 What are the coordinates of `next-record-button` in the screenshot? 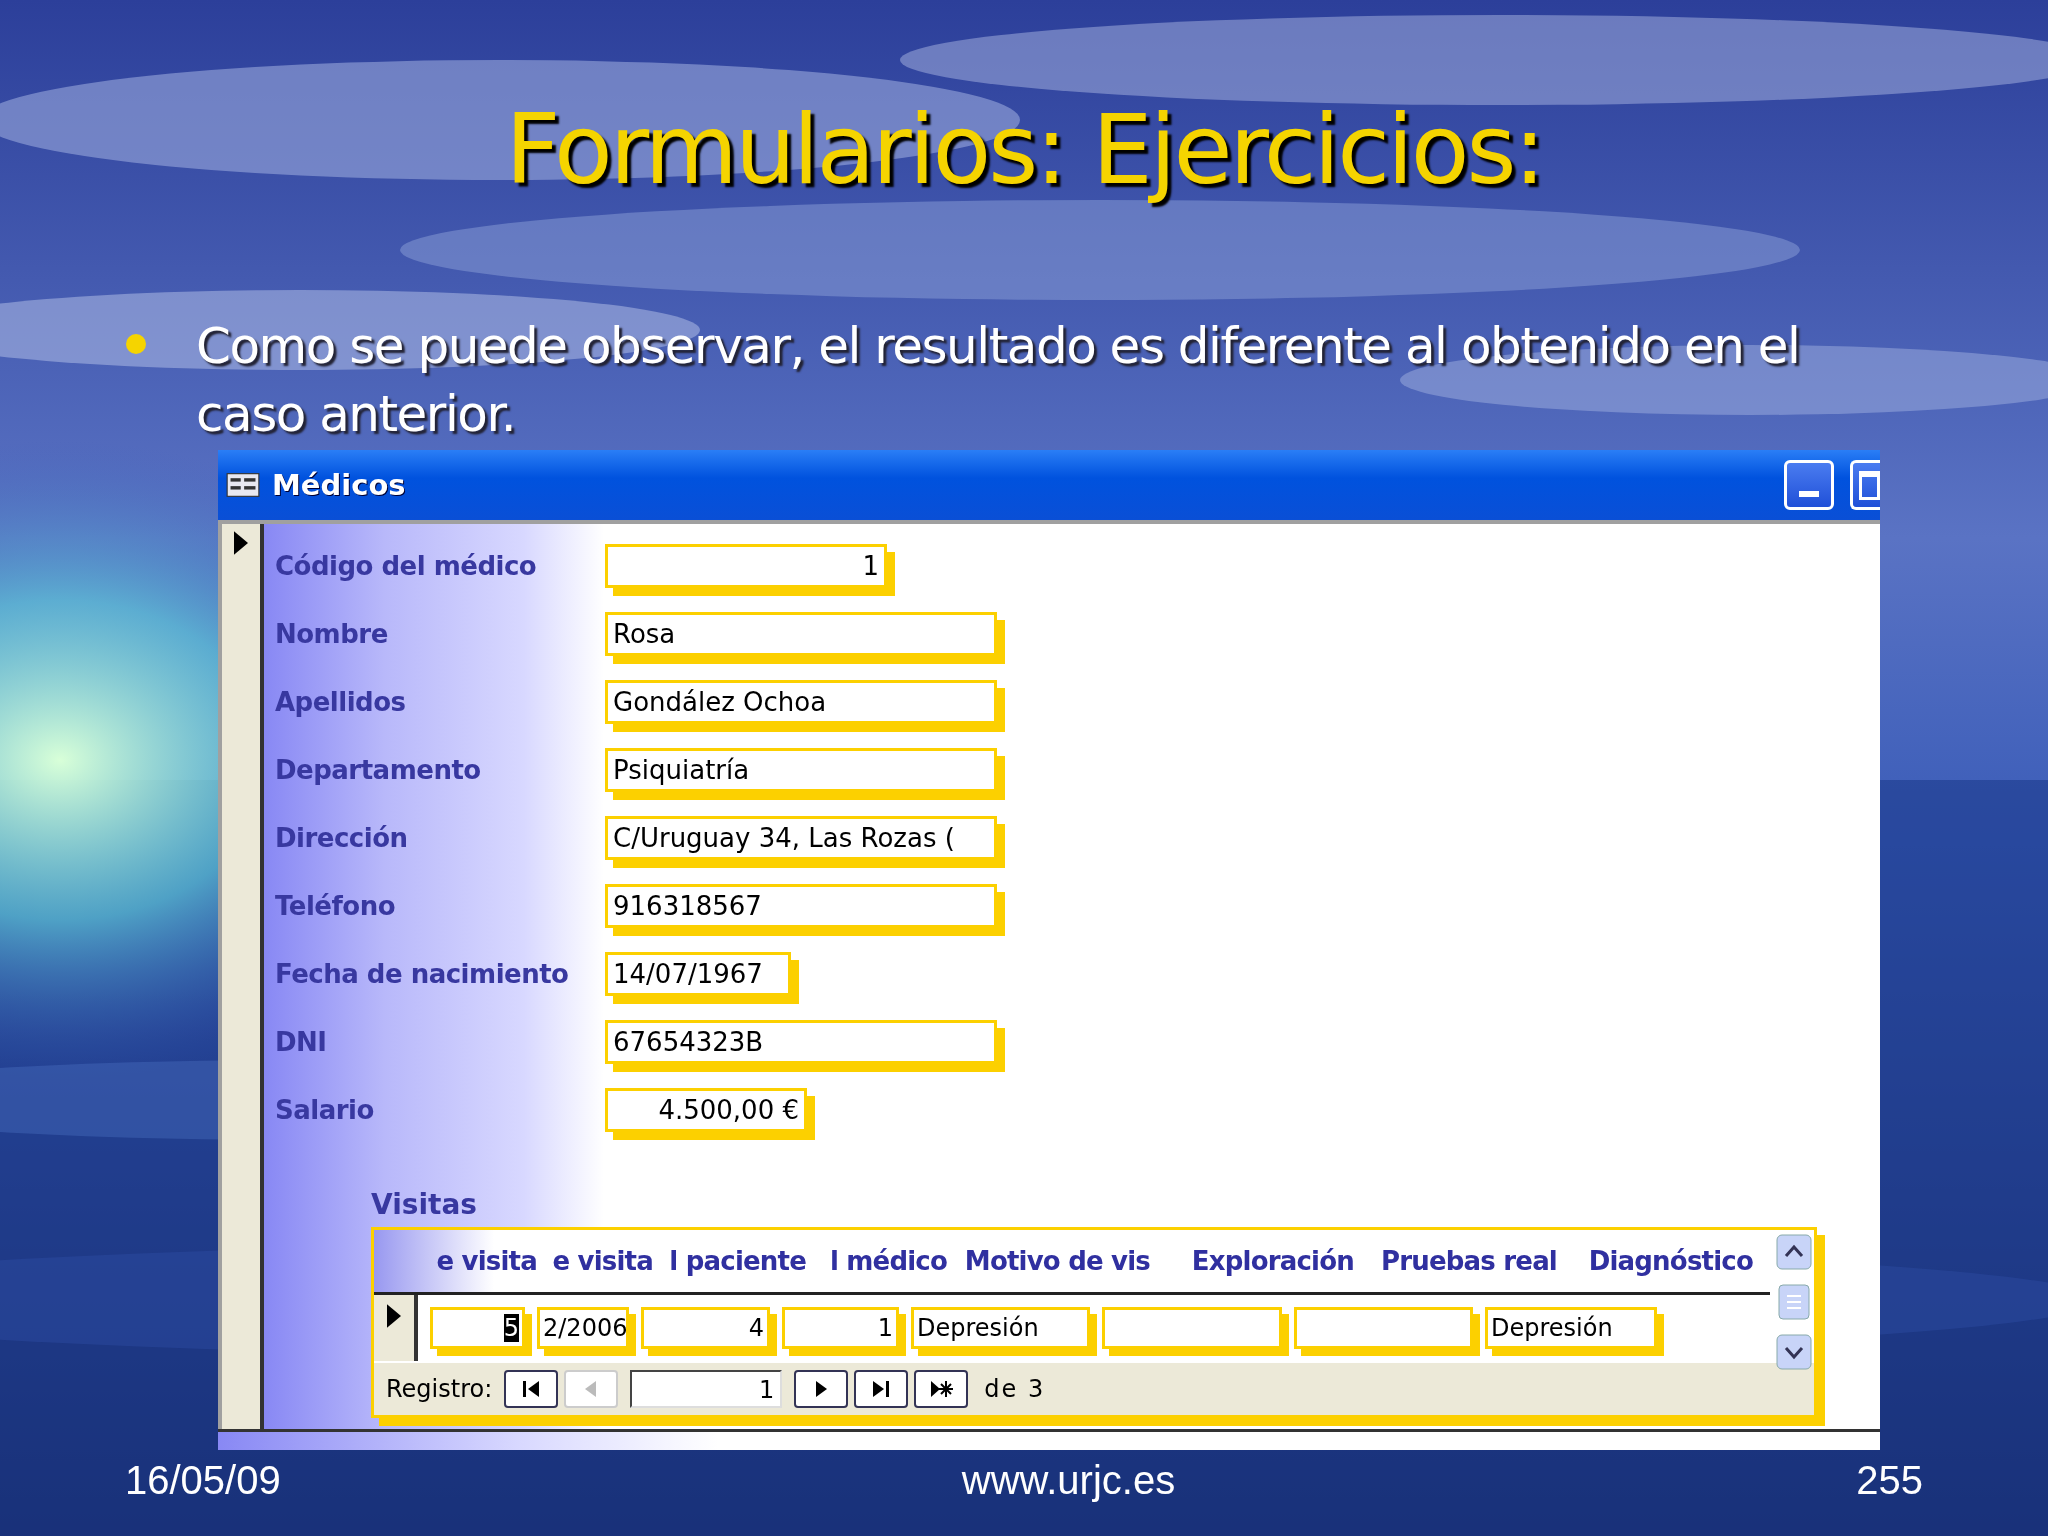 It's located at (821, 1389).